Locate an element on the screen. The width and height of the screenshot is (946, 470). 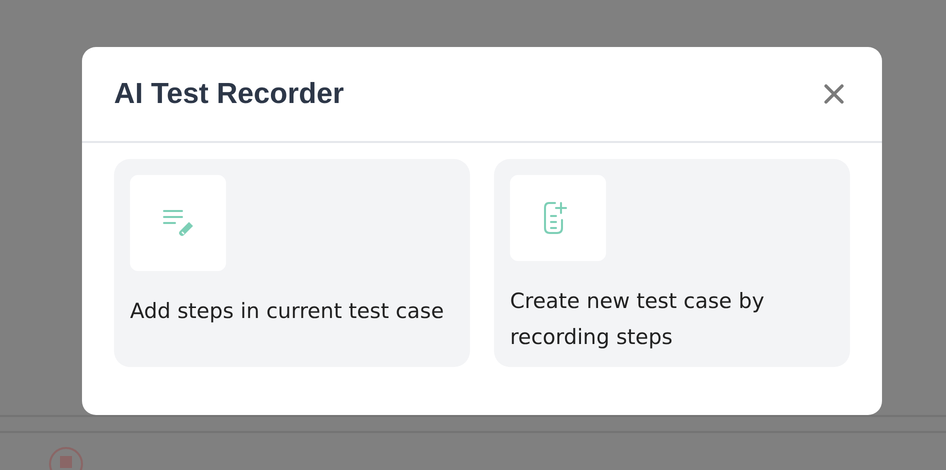
option-label: Add steps in current test case is located at coordinates (287, 311).